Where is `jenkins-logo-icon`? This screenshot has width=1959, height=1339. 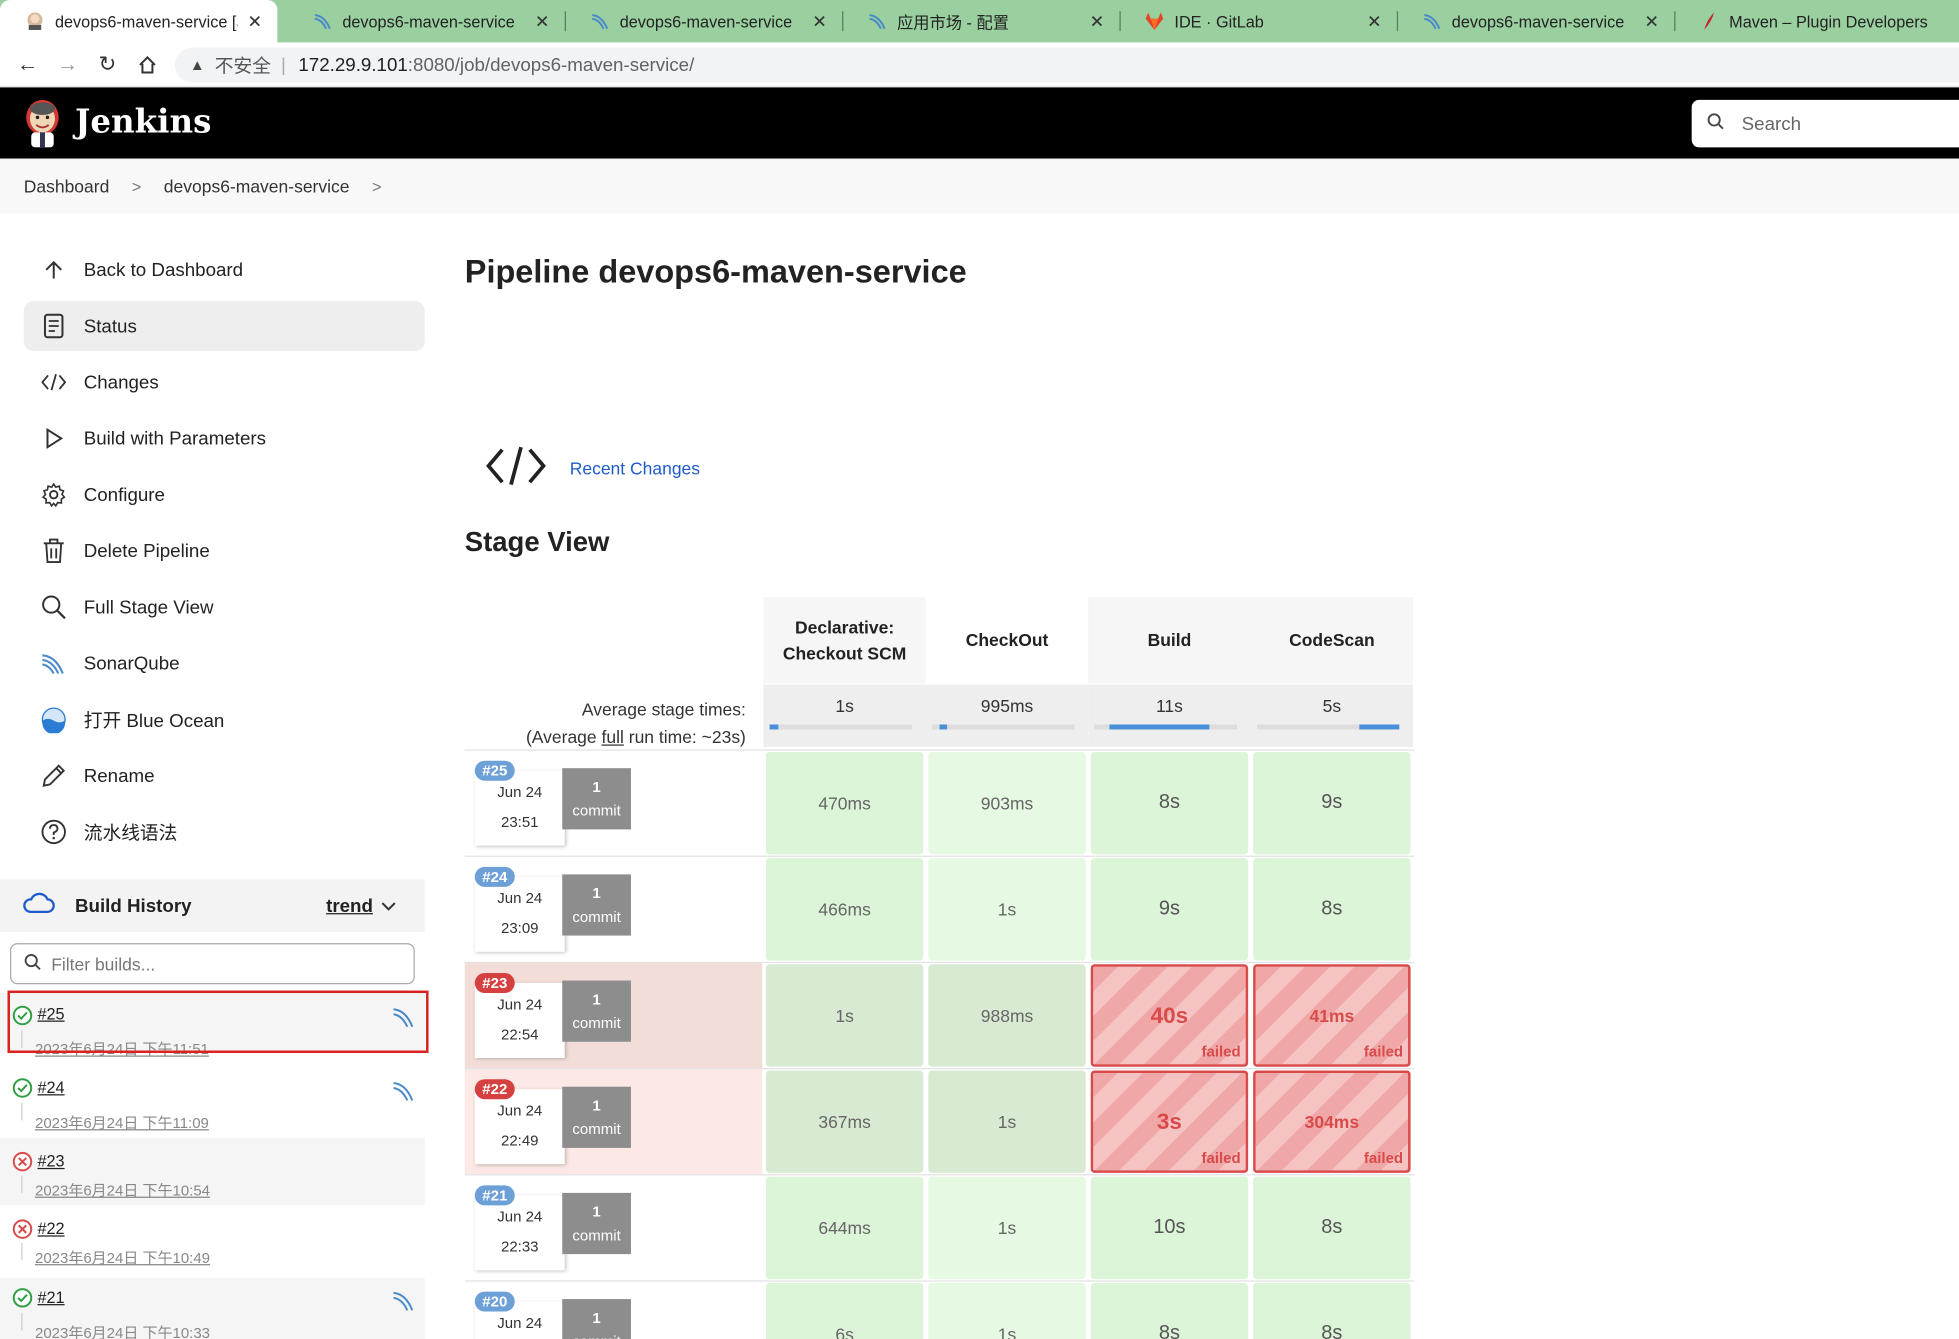
jenkins-logo-icon is located at coordinates (42, 122).